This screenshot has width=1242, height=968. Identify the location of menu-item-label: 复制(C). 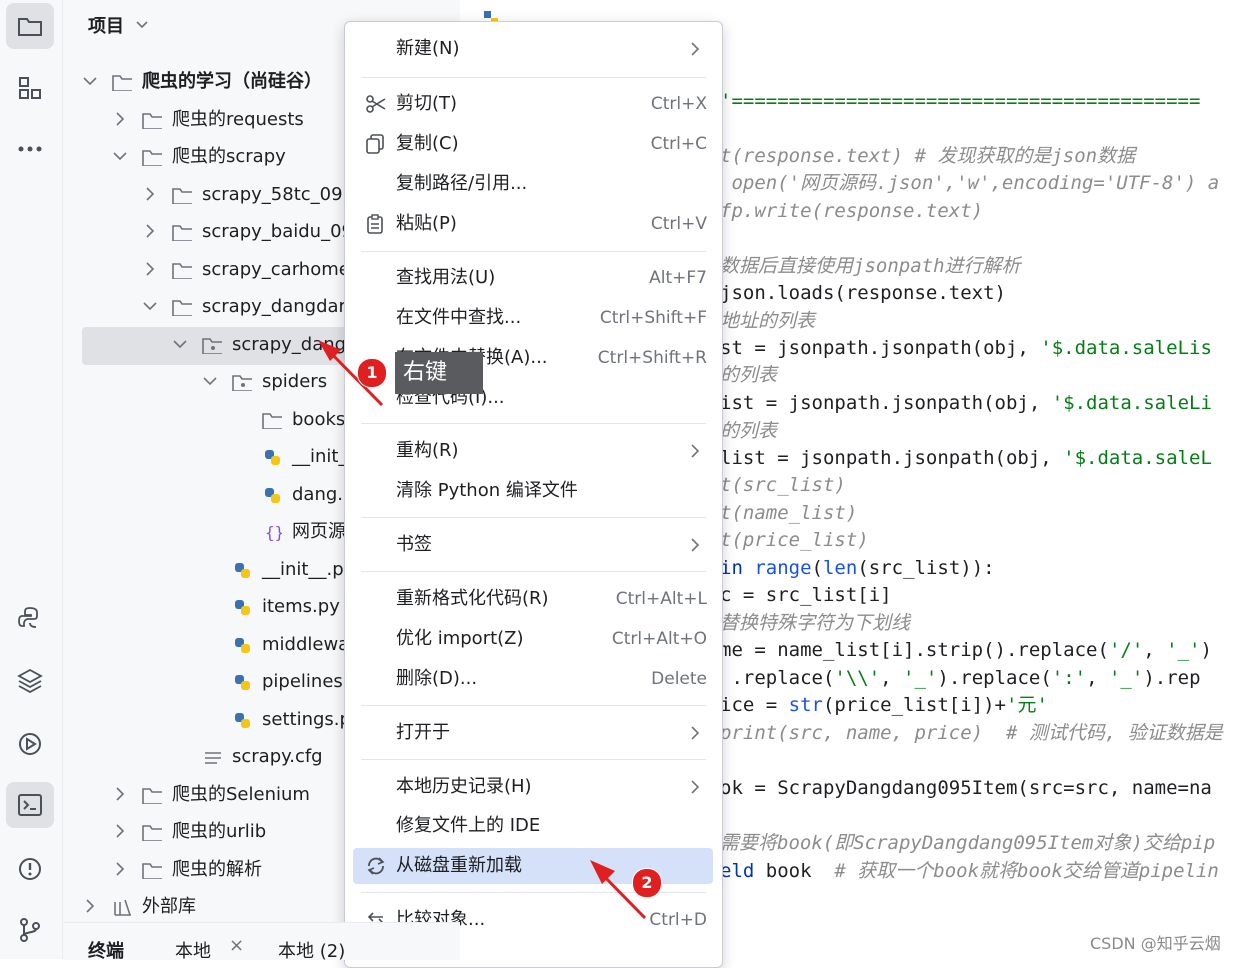
(427, 143).